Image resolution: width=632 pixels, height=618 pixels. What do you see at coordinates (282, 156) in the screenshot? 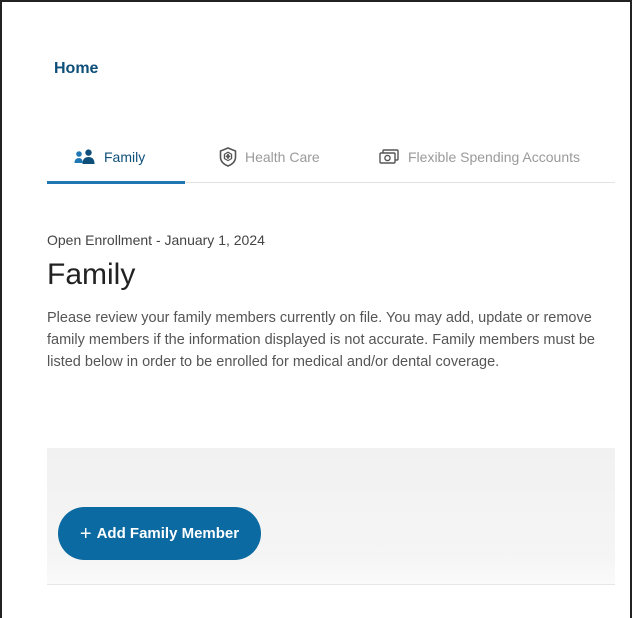
I see `tab-health-care-label: Health Care` at bounding box center [282, 156].